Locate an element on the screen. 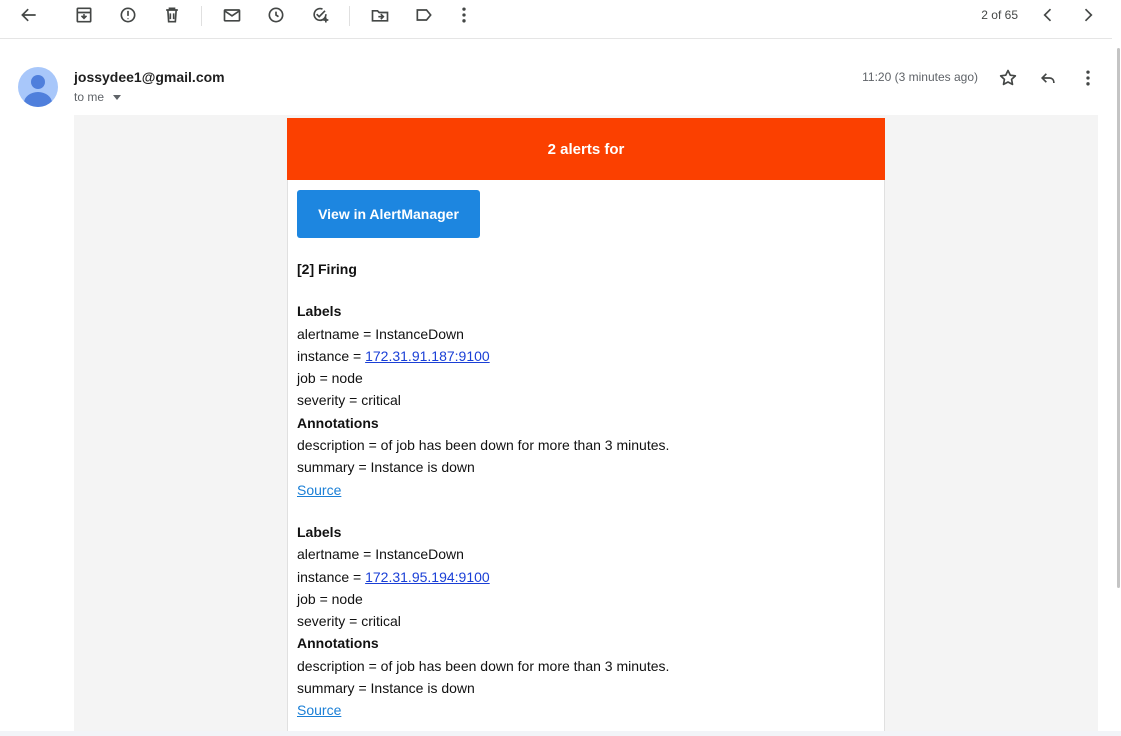 This screenshot has height=736, width=1121. mail-icon is located at coordinates (232, 15).